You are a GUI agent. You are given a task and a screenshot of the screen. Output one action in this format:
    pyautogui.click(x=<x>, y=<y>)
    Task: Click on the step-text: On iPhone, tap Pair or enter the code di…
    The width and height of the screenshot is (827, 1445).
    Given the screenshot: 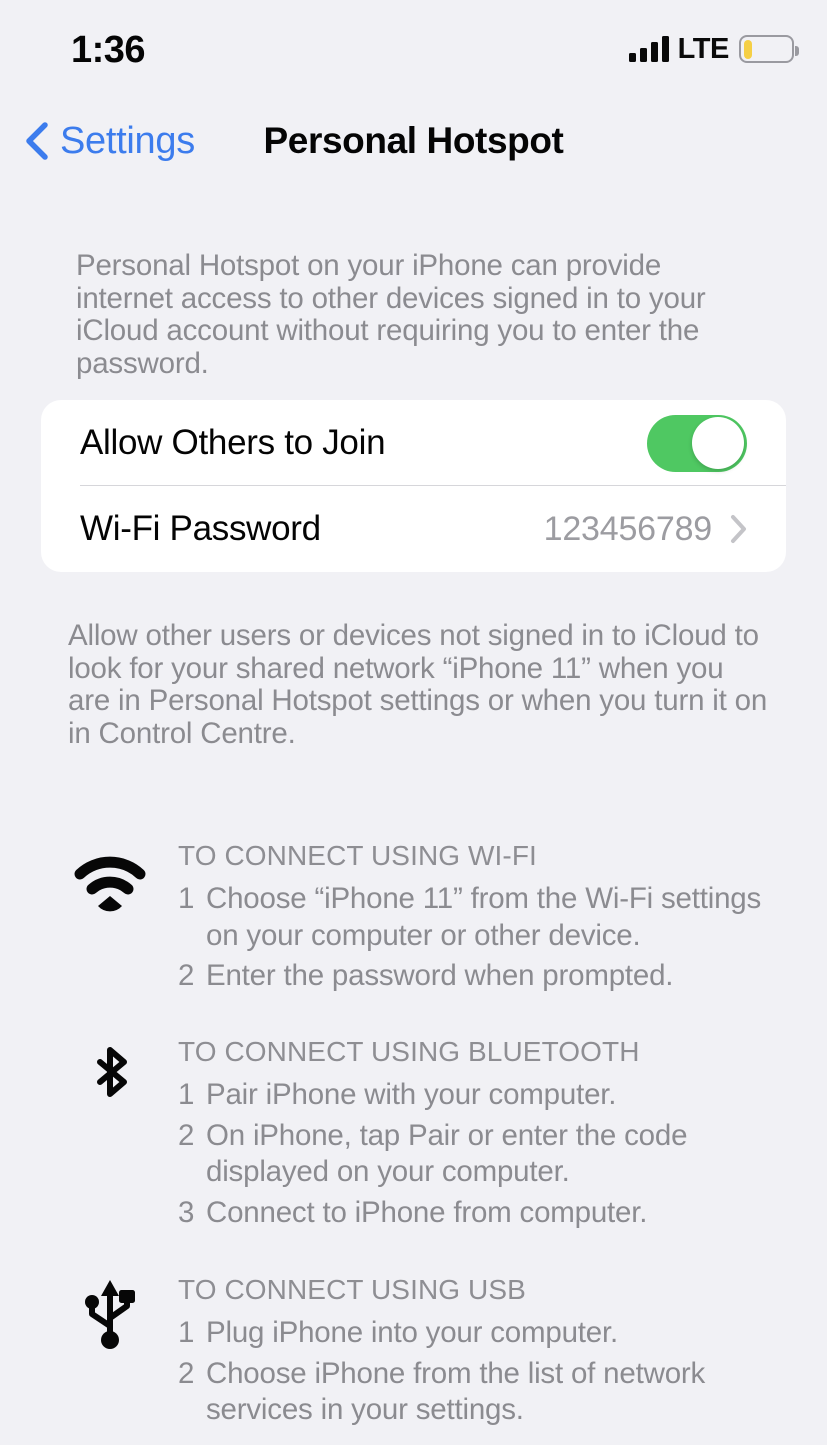 What is the action you would take?
    pyautogui.click(x=447, y=1153)
    